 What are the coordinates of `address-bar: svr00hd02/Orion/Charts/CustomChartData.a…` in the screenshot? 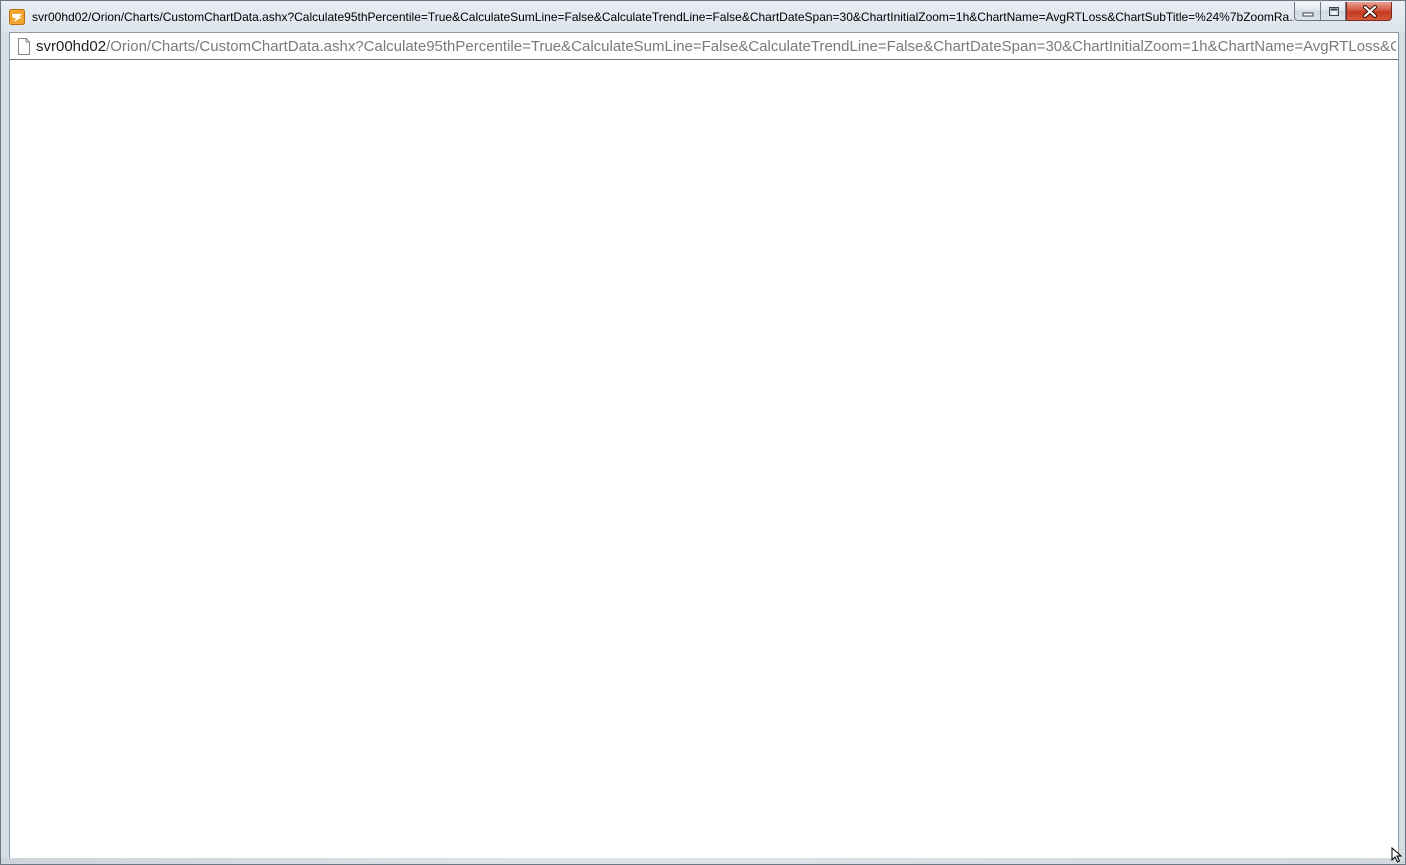 It's located at (704, 46).